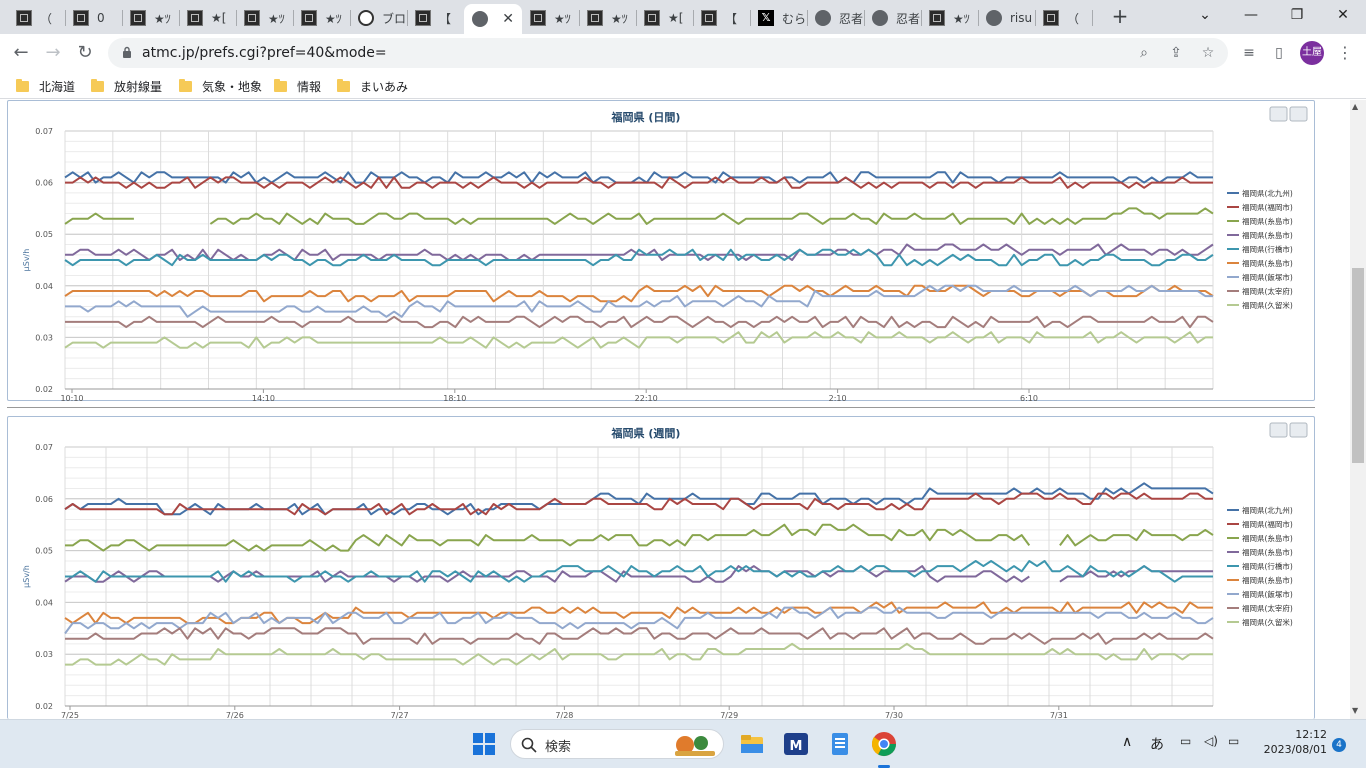  Describe the element at coordinates (1092, 18) in the screenshot. I see `tab-separator` at that location.